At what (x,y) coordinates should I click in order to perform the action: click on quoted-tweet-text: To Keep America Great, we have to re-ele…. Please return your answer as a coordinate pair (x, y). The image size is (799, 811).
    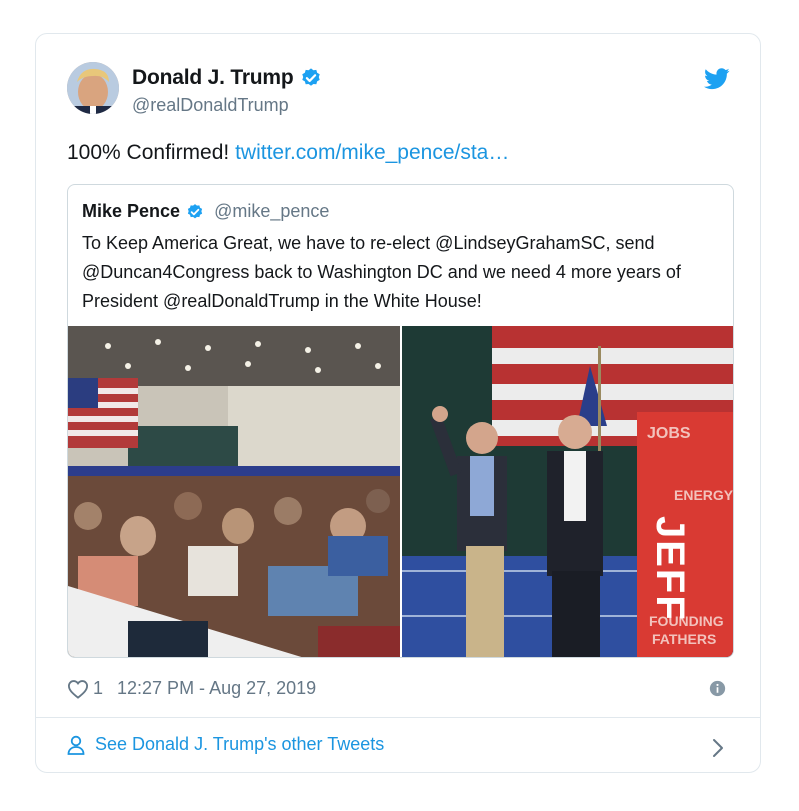
    Looking at the image, I should click on (381, 272).